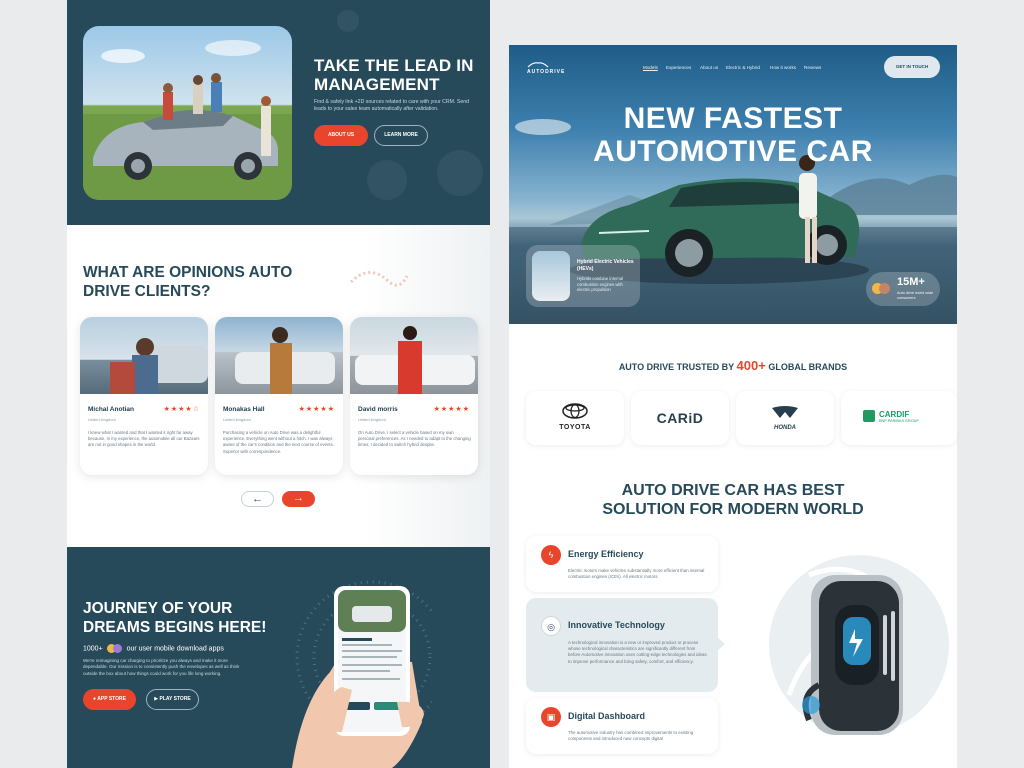 The image size is (1024, 768). I want to click on nav-link-experiences: Experiences, so click(678, 67).